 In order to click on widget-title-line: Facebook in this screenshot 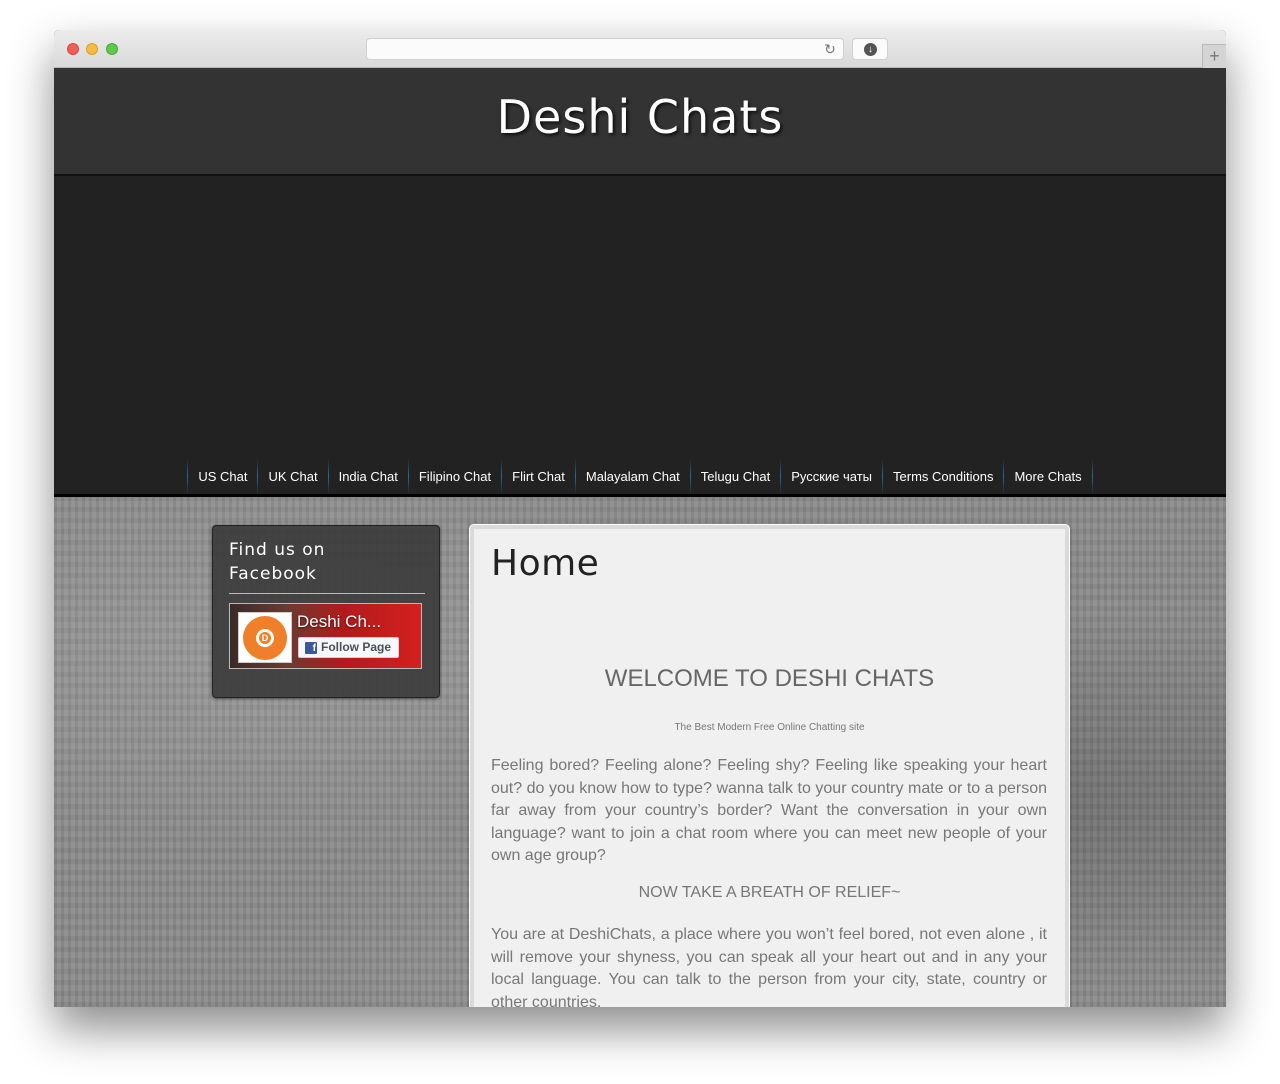, I will do `click(273, 574)`.